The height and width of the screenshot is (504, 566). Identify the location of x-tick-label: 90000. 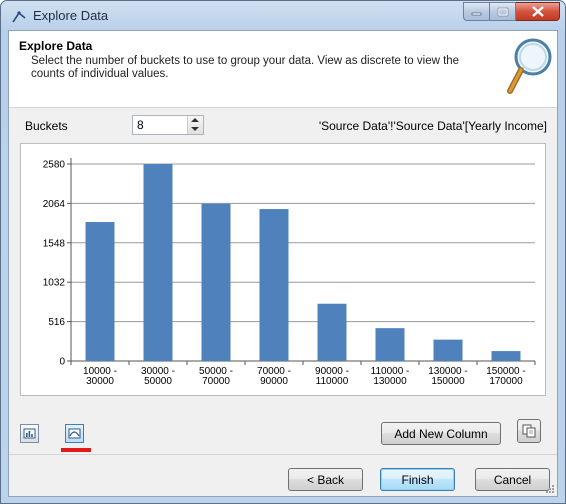
(274, 381).